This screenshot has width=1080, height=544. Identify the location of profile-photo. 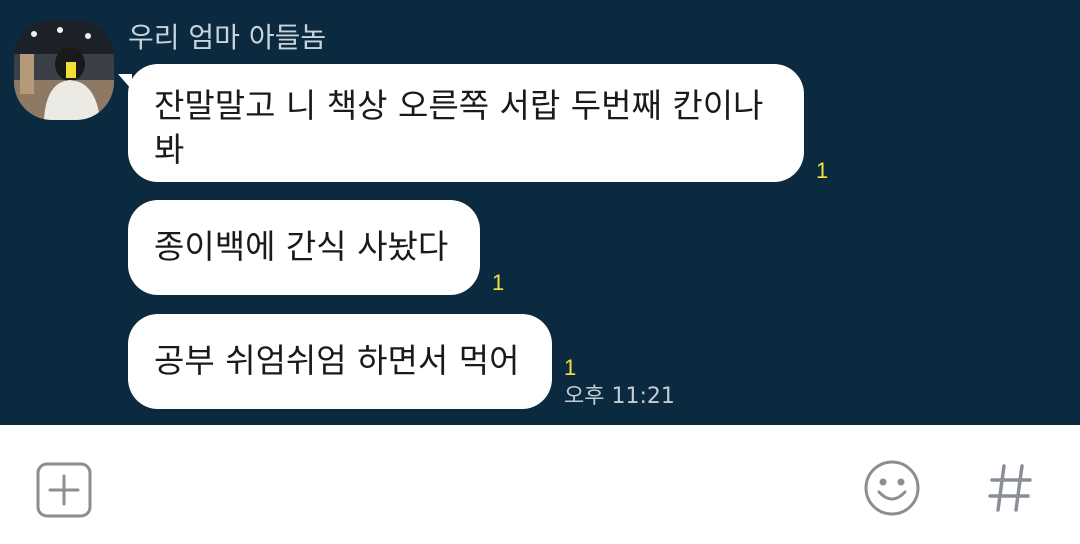
(64, 70).